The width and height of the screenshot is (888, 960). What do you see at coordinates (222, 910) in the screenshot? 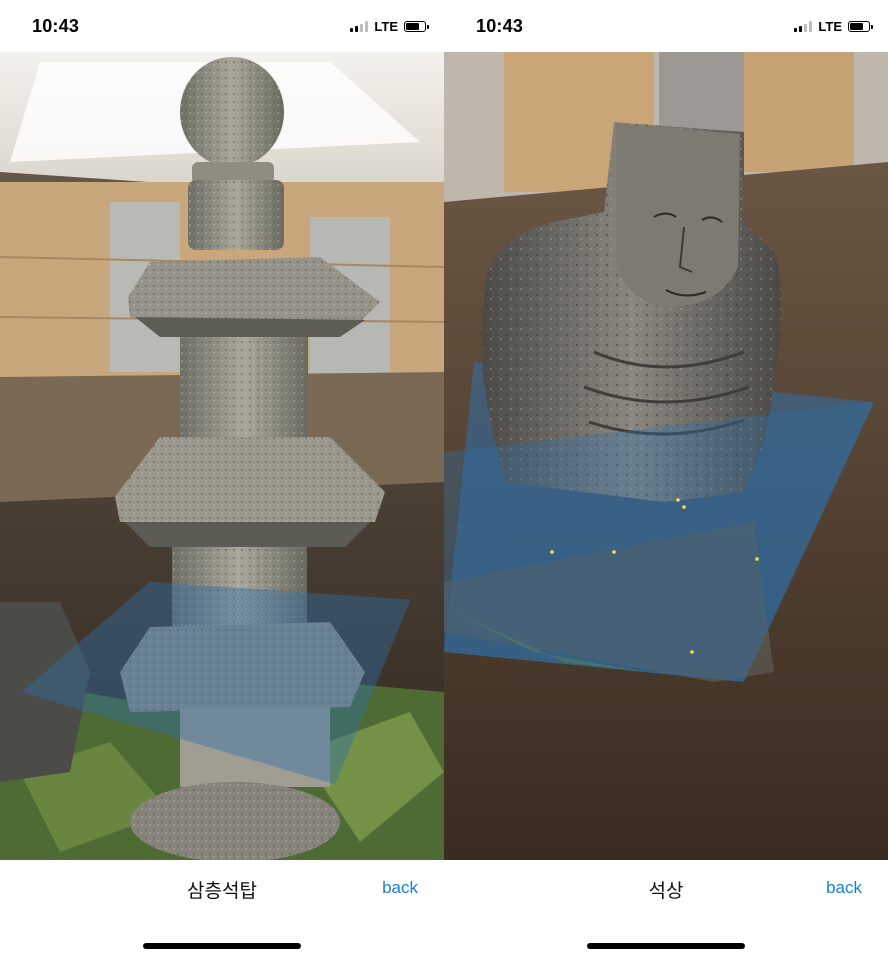
I see `bottom-bar: 삼층석탑 back` at bounding box center [222, 910].